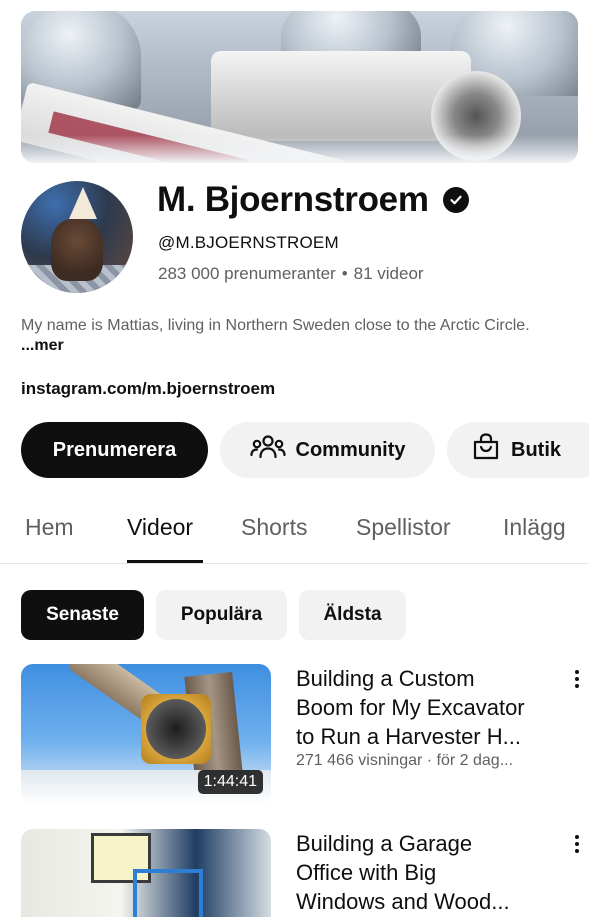 Image resolution: width=589 pixels, height=917 pixels. Describe the element at coordinates (146, 873) in the screenshot. I see `video-thumbnail` at that location.